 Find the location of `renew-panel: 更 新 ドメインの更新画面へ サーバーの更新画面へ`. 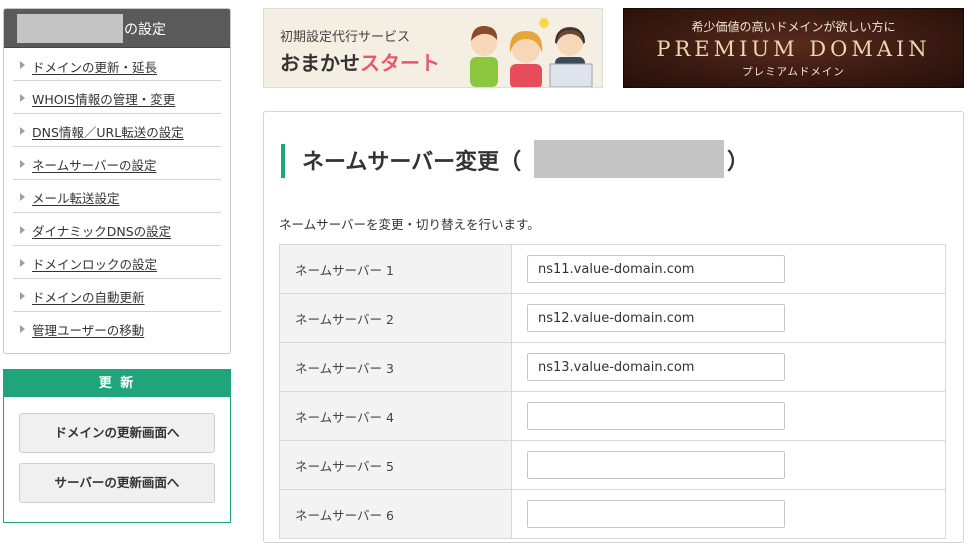

renew-panel: 更 新 ドメインの更新画面へ サーバーの更新画面へ is located at coordinates (117, 446).